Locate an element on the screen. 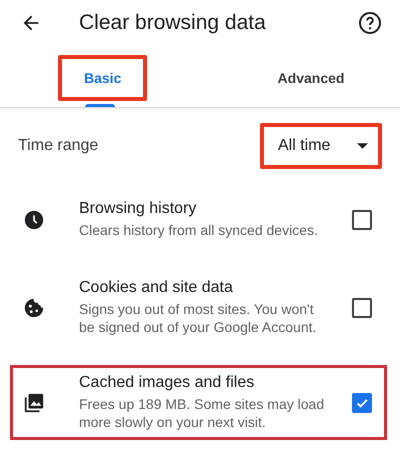  time-range-dropdown: All time is located at coordinates (321, 146).